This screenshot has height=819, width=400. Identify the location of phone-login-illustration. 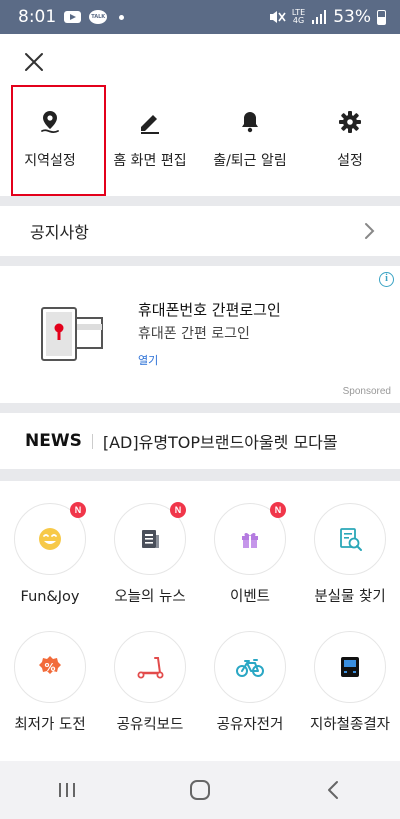
(72, 334).